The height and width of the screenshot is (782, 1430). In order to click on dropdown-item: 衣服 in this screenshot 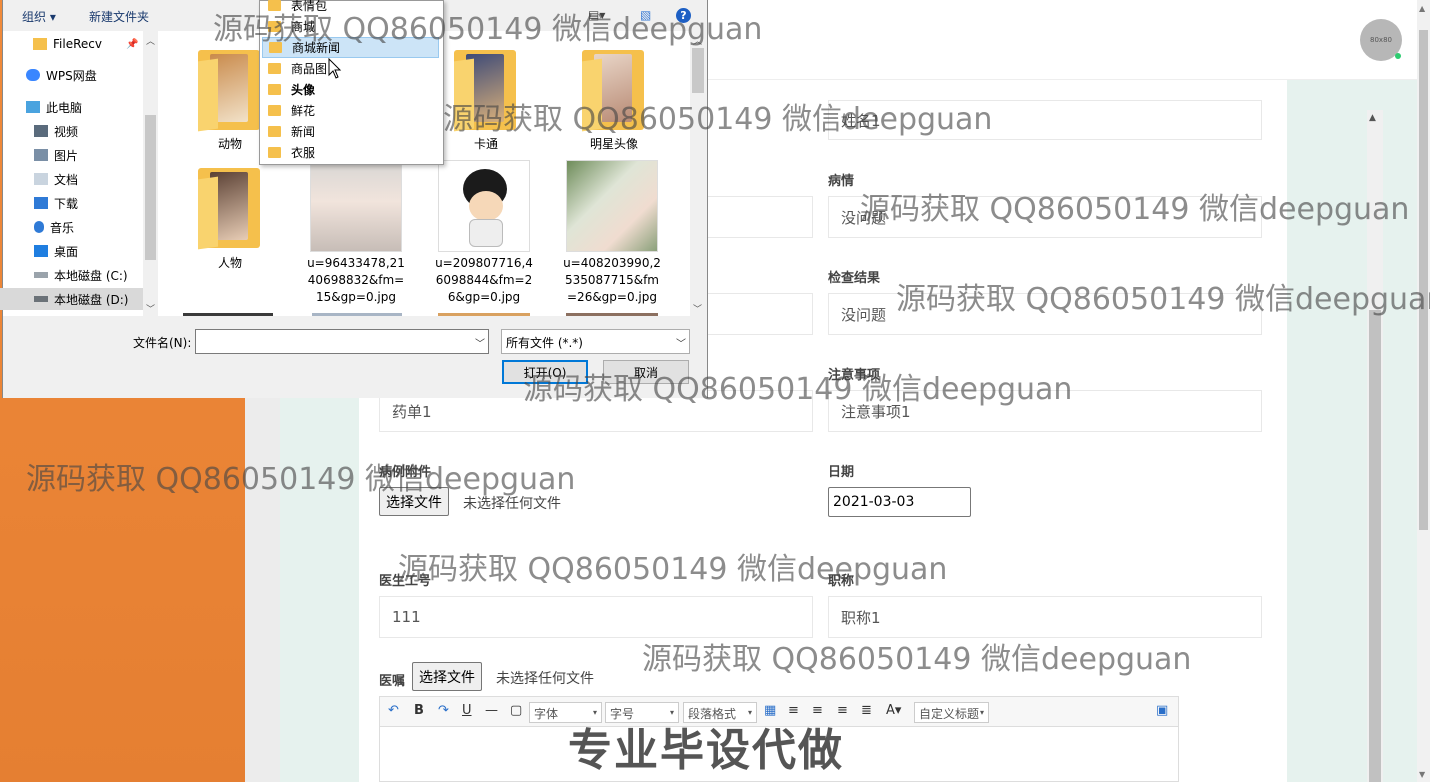, I will do `click(350, 152)`.